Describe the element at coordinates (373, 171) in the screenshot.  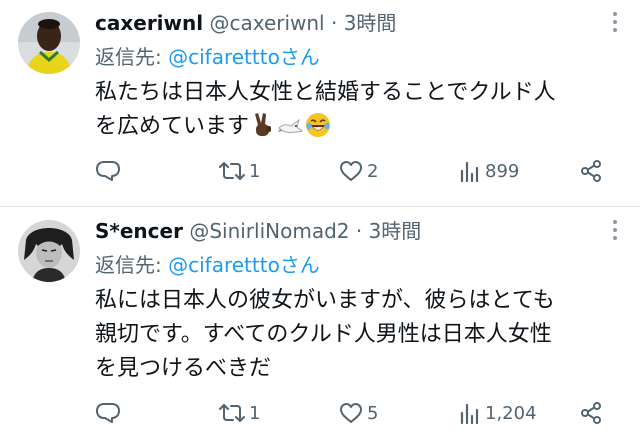
I see `like-count: 2` at that location.